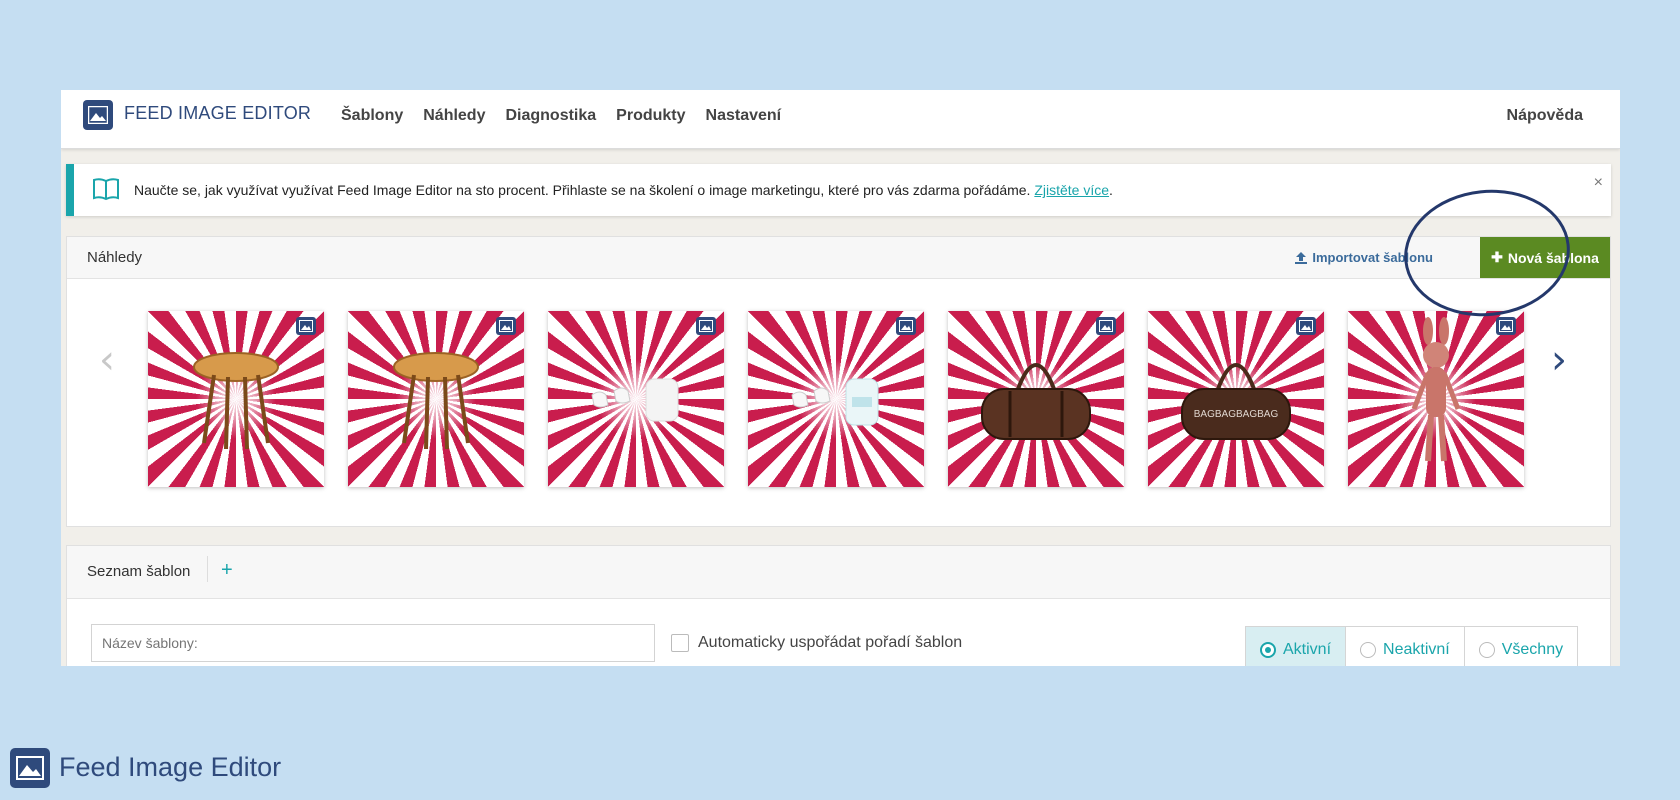  I want to click on radio-selected-icon, so click(1268, 650).